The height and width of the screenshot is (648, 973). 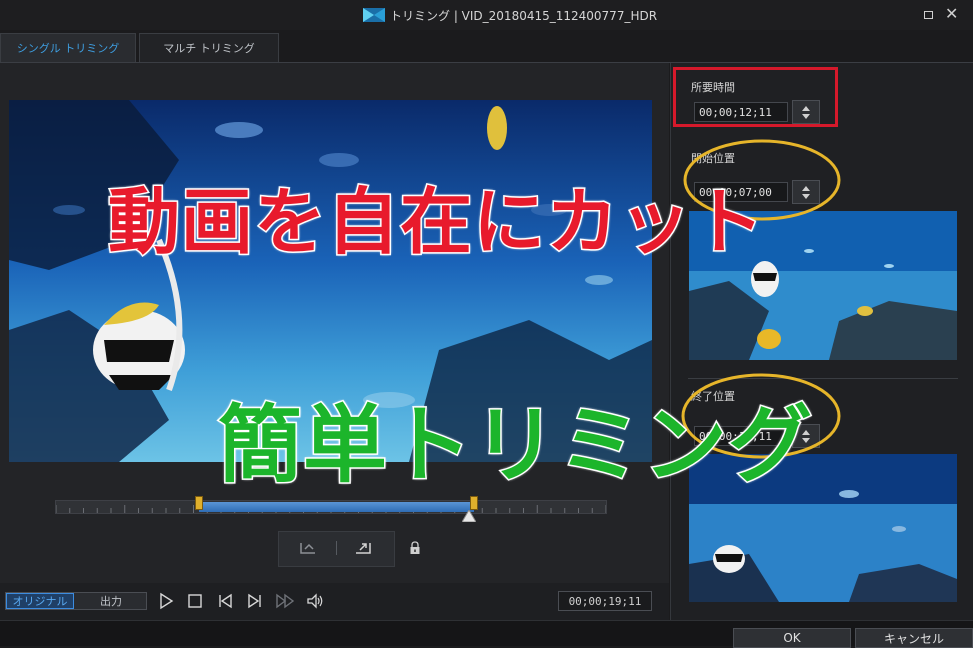 What do you see at coordinates (195, 601) in the screenshot?
I see `stop-icon` at bounding box center [195, 601].